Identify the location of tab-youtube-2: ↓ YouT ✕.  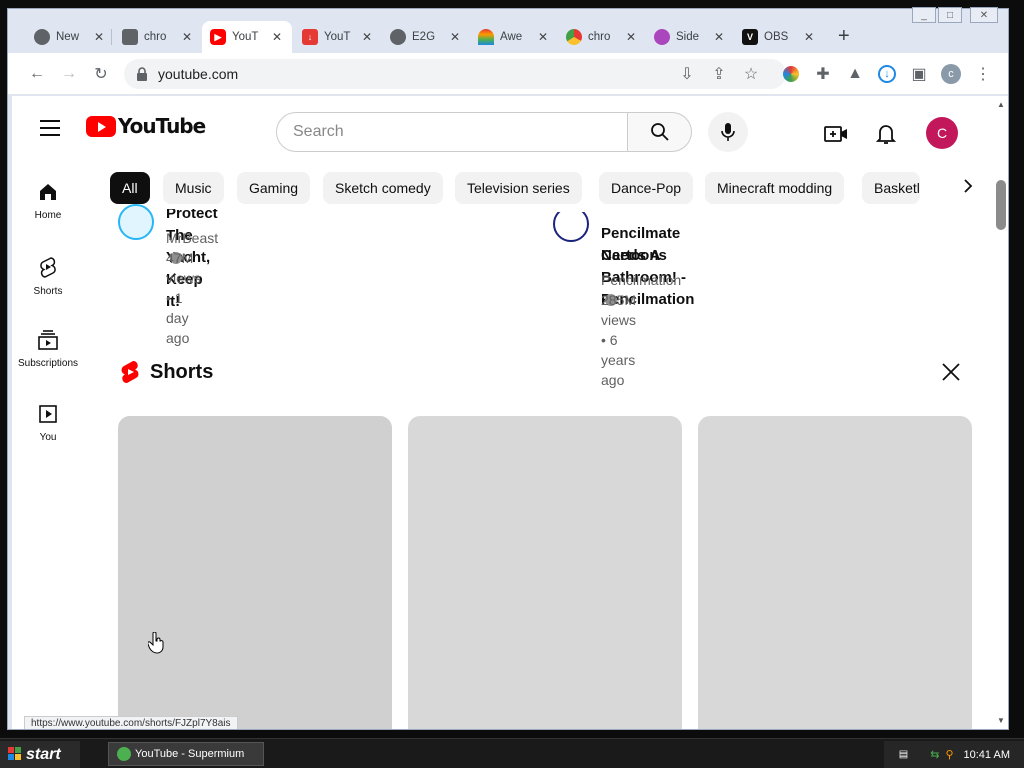
(337, 37).